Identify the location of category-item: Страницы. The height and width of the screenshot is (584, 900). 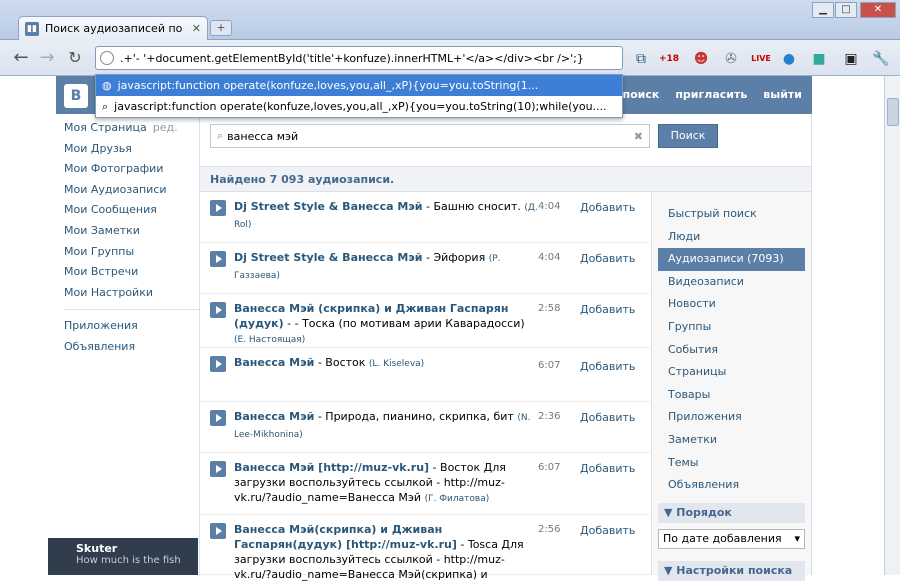
(731, 372).